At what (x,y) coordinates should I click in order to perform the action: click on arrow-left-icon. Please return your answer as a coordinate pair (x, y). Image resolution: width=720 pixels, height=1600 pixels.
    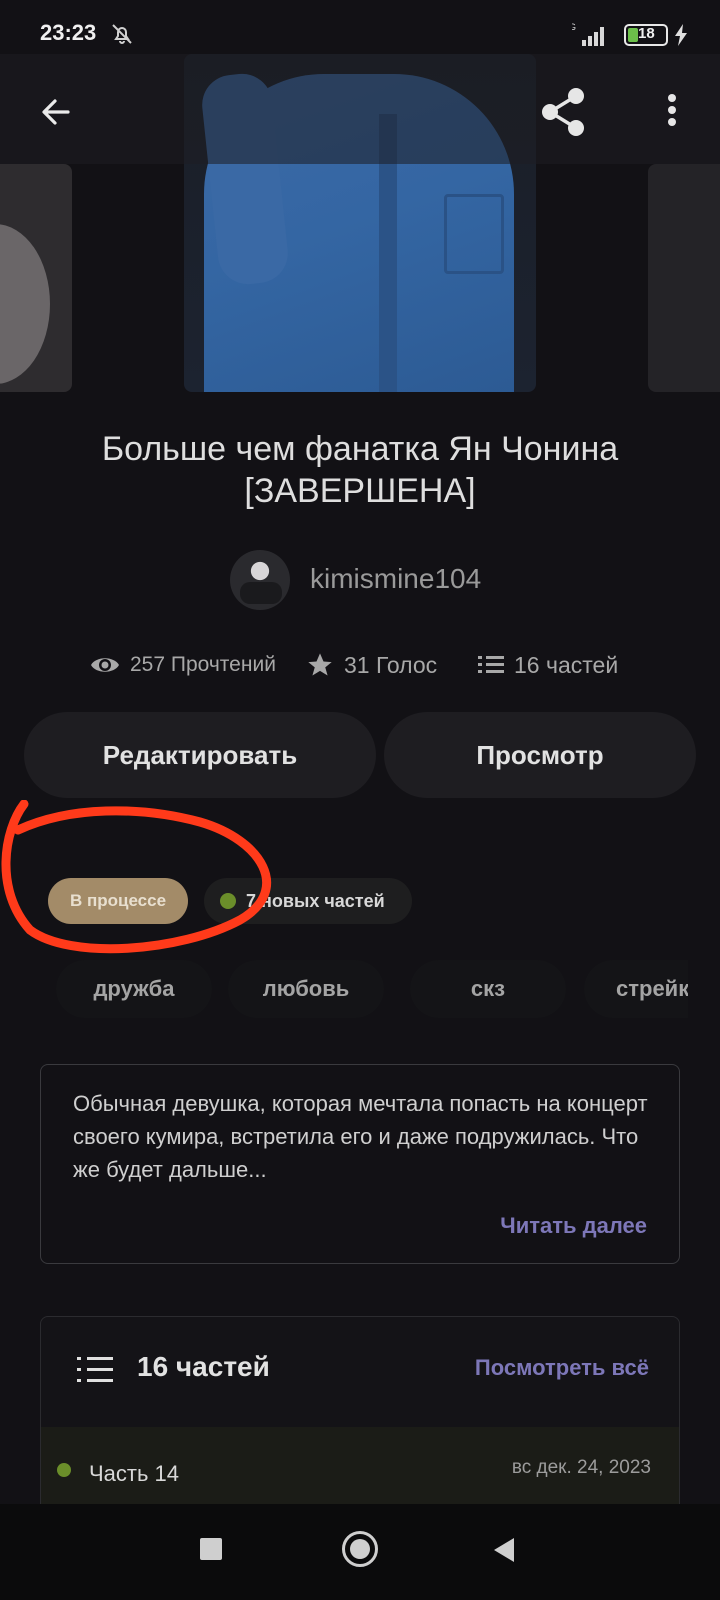
    Looking at the image, I should click on (56, 112).